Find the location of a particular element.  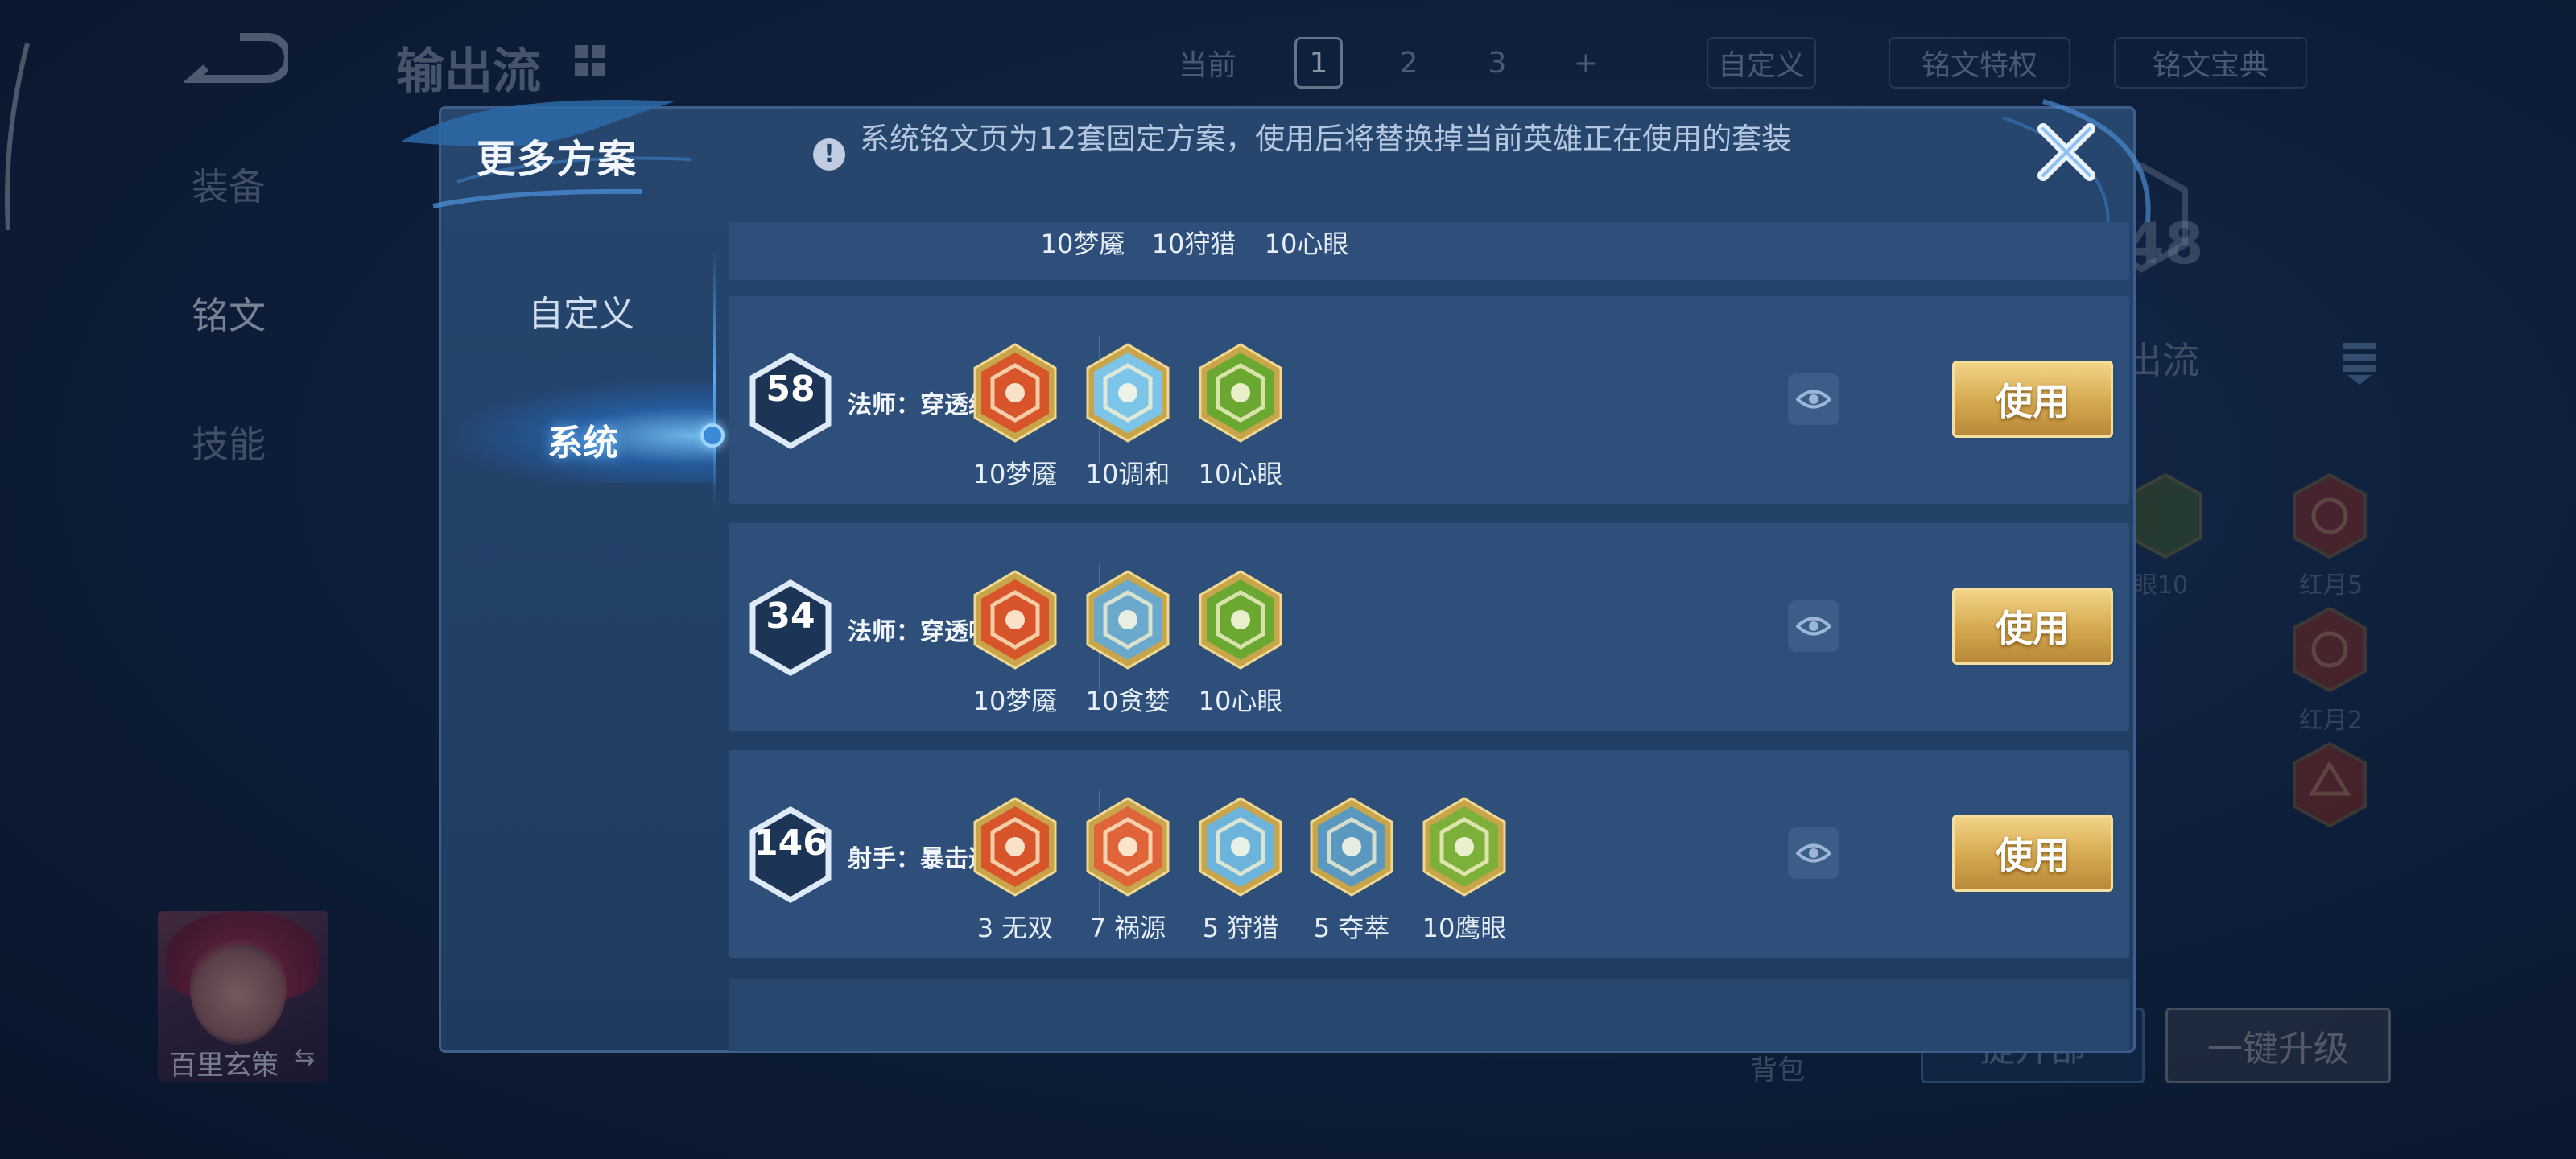

plan-row: 58 法师：穿透续航 10梦魇 10调和 10心眼 使用 is located at coordinates (1429, 400).